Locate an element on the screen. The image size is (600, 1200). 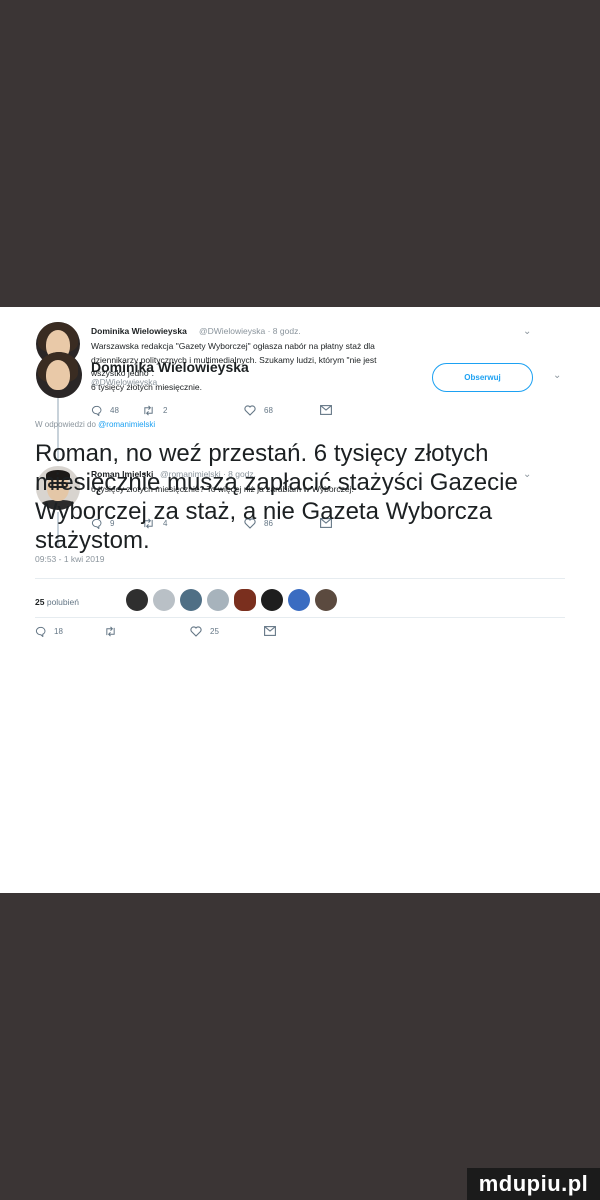
retweet-button is located at coordinates (110, 631).